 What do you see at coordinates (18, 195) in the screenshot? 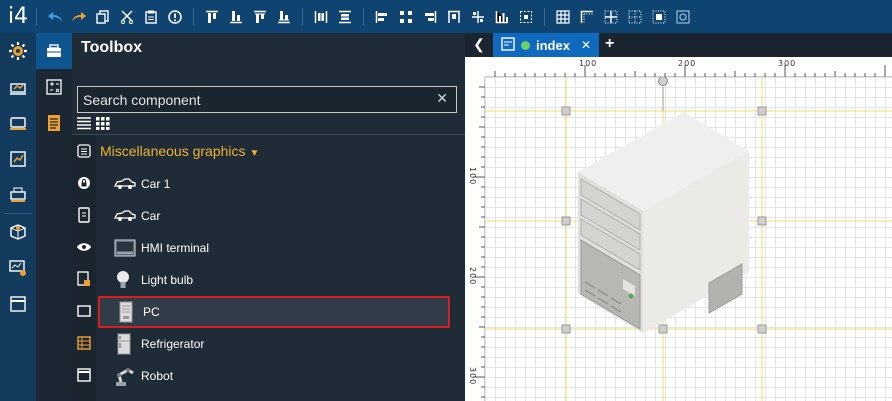
I see `printer-icon` at bounding box center [18, 195].